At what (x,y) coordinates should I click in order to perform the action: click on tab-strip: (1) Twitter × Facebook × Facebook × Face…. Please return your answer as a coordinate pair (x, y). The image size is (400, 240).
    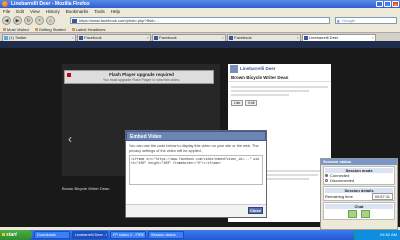
    Looking at the image, I should click on (200, 37).